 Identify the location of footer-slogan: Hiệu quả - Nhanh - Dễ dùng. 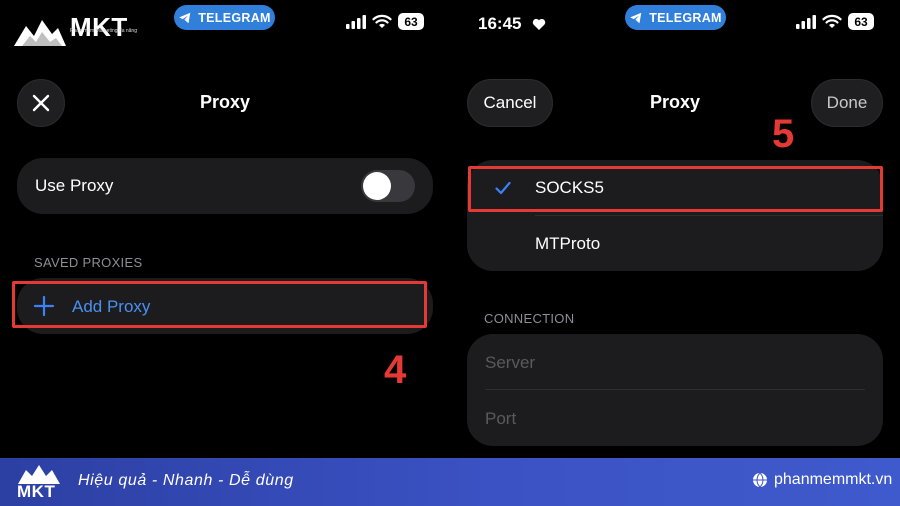
(186, 480).